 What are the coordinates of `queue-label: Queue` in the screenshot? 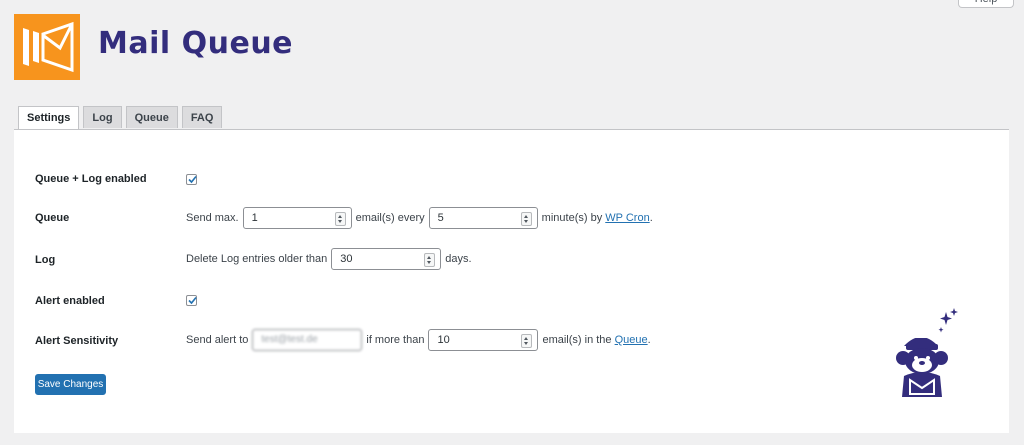 It's located at (52, 218).